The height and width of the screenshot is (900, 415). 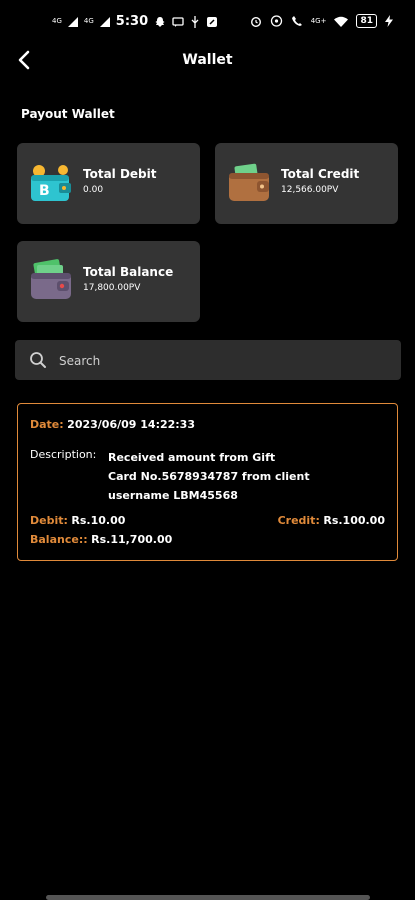 What do you see at coordinates (310, 190) in the screenshot?
I see `total-credit-value: 12,566.00PV` at bounding box center [310, 190].